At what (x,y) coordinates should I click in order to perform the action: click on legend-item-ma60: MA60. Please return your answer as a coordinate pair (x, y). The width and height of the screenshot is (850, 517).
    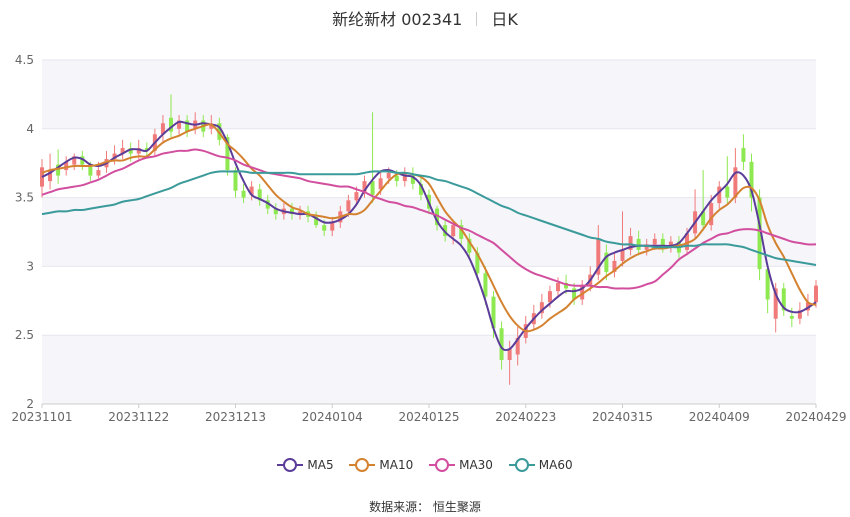
    Looking at the image, I should click on (540, 465).